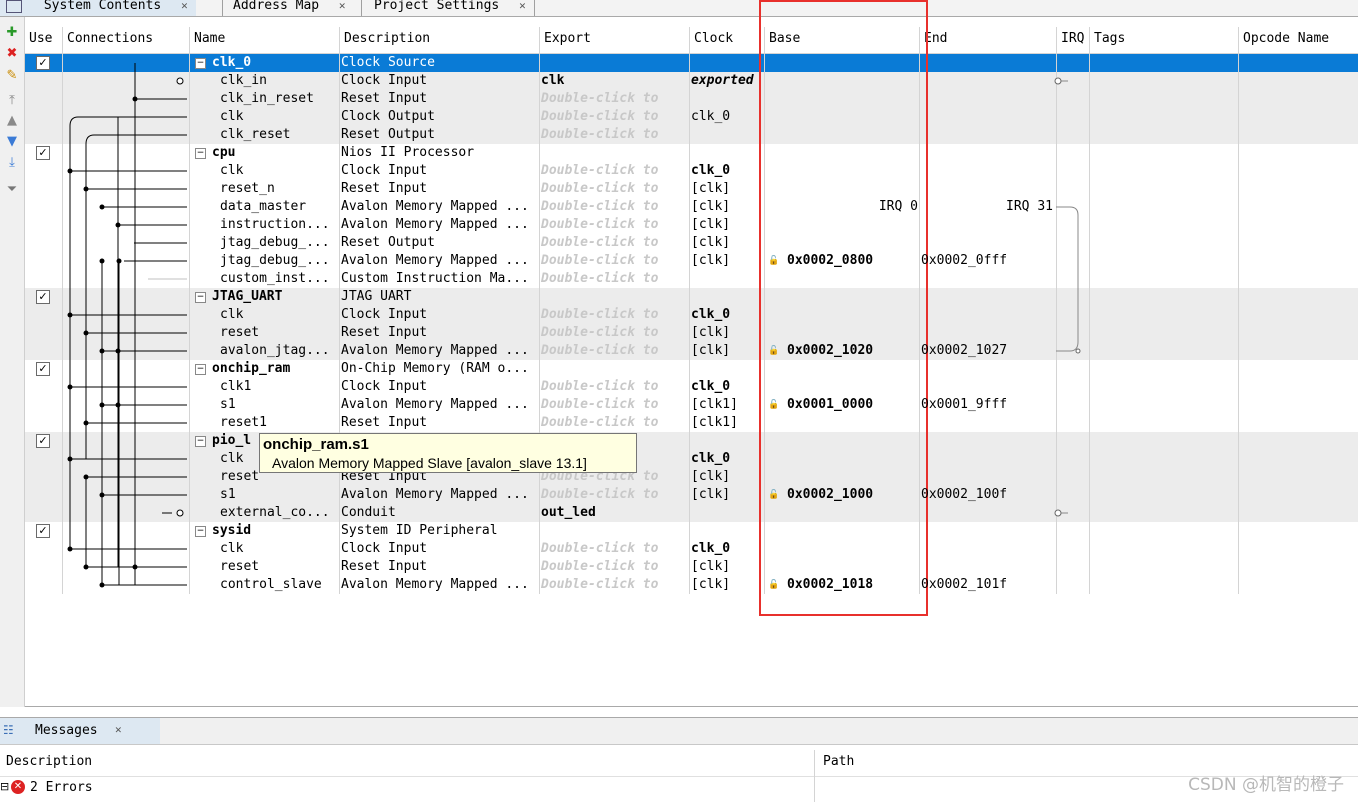 The image size is (1358, 802). What do you see at coordinates (276, 6) in the screenshot?
I see `tab-label: Address Map` at bounding box center [276, 6].